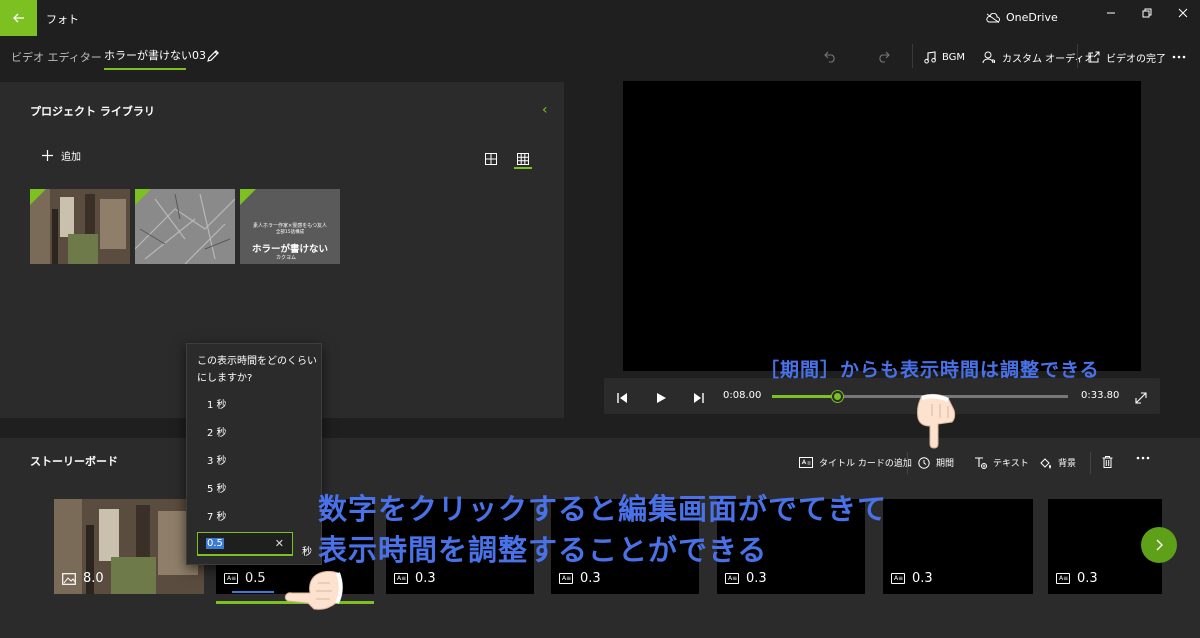 The image size is (1200, 638). I want to click on paint-bucket-icon, so click(1045, 463).